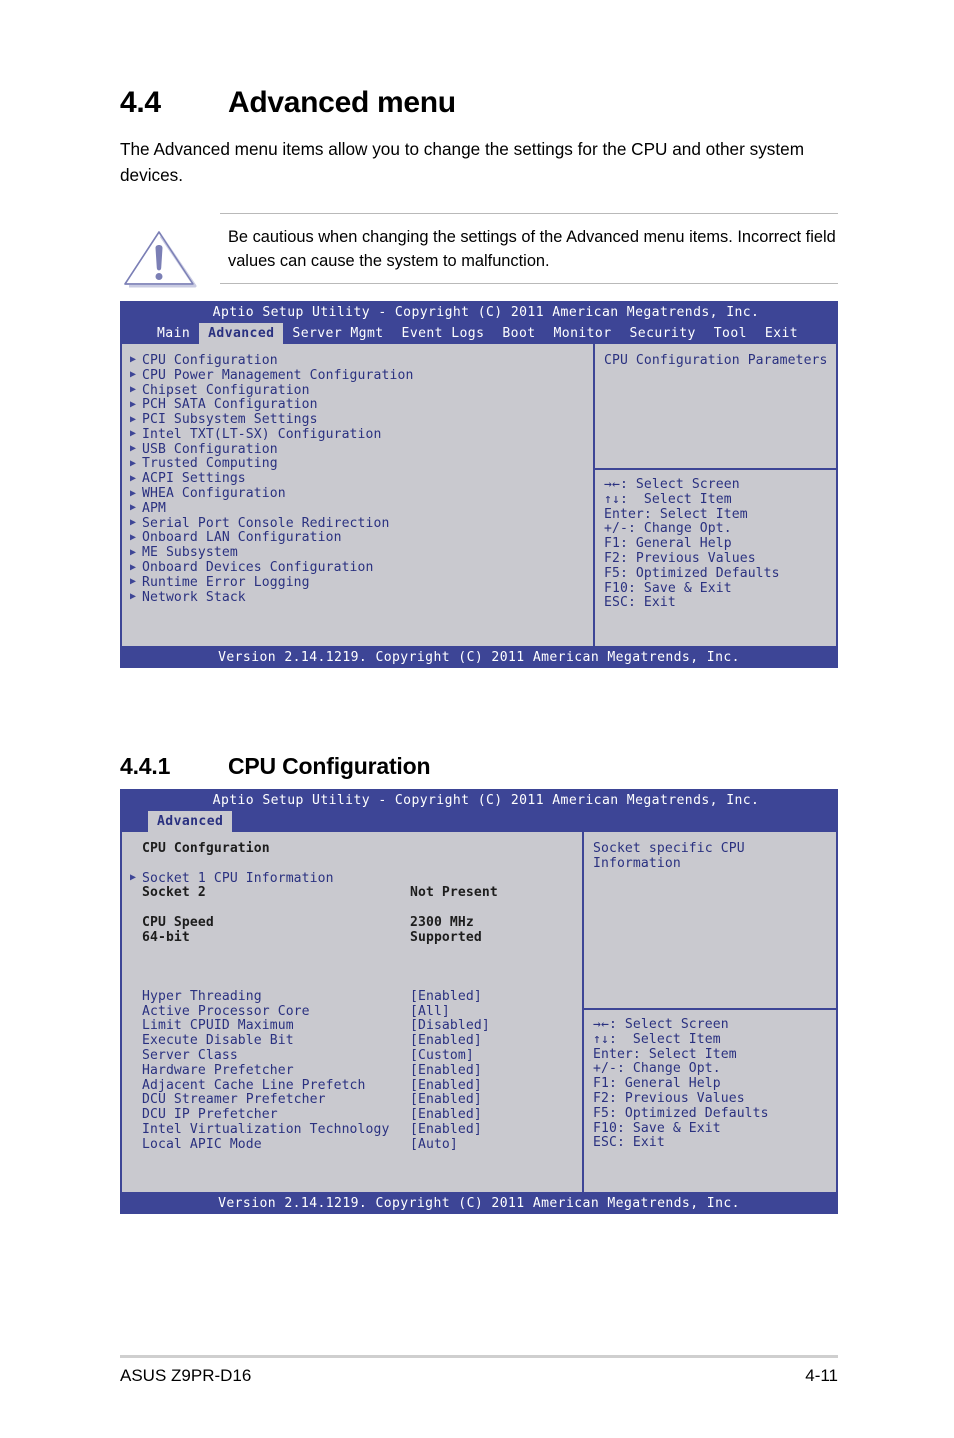 The image size is (954, 1438). Describe the element at coordinates (230, 420) in the screenshot. I see `bios-menu-item-label: PCI Subsystem Settings` at that location.